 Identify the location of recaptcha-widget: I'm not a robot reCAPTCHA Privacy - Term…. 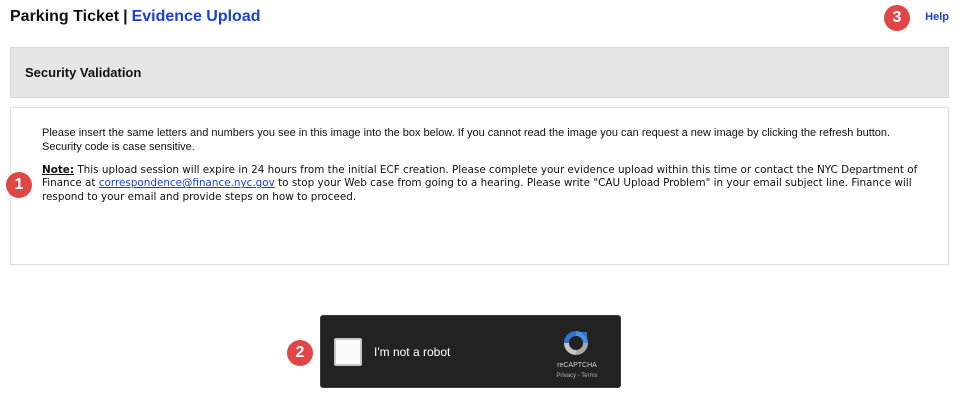
(470, 351).